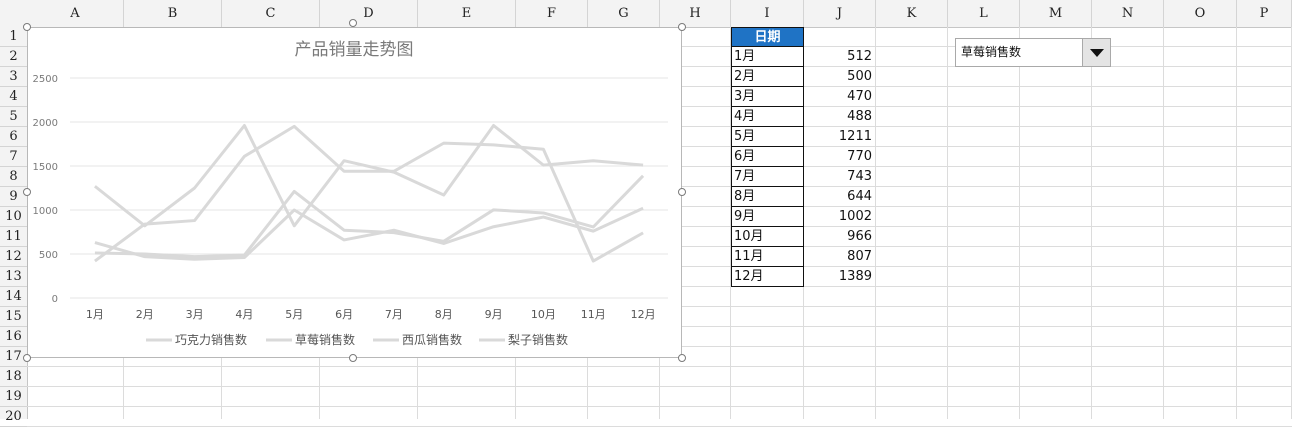 The height and width of the screenshot is (427, 1292). Describe the element at coordinates (1056, 13) in the screenshot. I see `column-header-m: M` at that location.